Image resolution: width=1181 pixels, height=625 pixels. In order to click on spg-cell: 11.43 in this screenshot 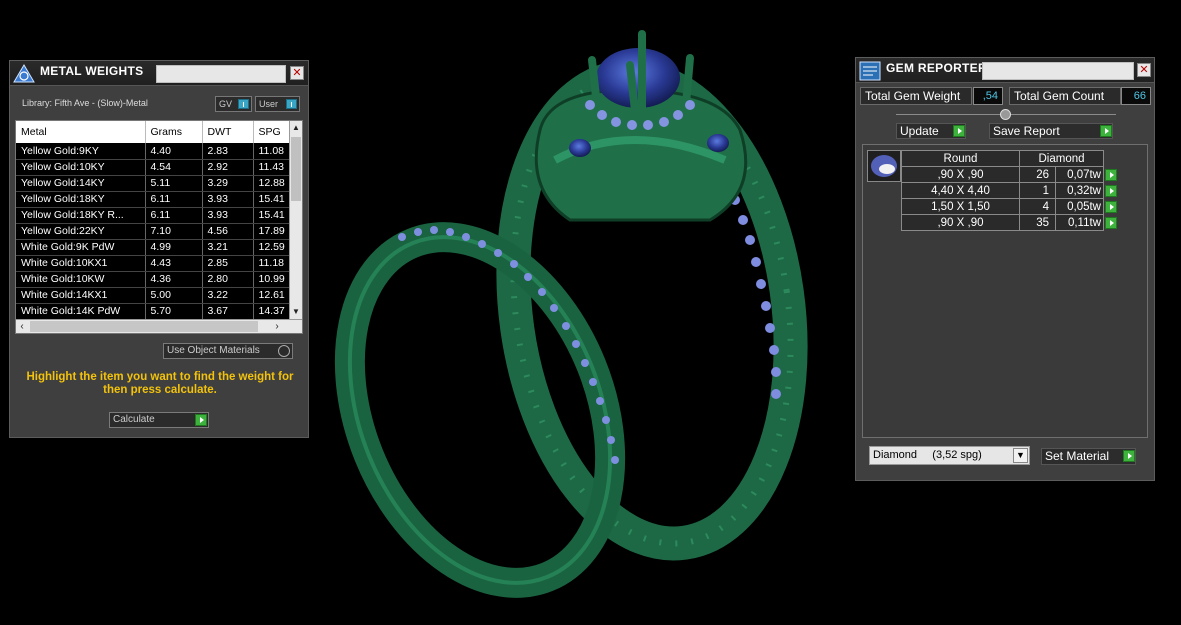, I will do `click(272, 167)`.